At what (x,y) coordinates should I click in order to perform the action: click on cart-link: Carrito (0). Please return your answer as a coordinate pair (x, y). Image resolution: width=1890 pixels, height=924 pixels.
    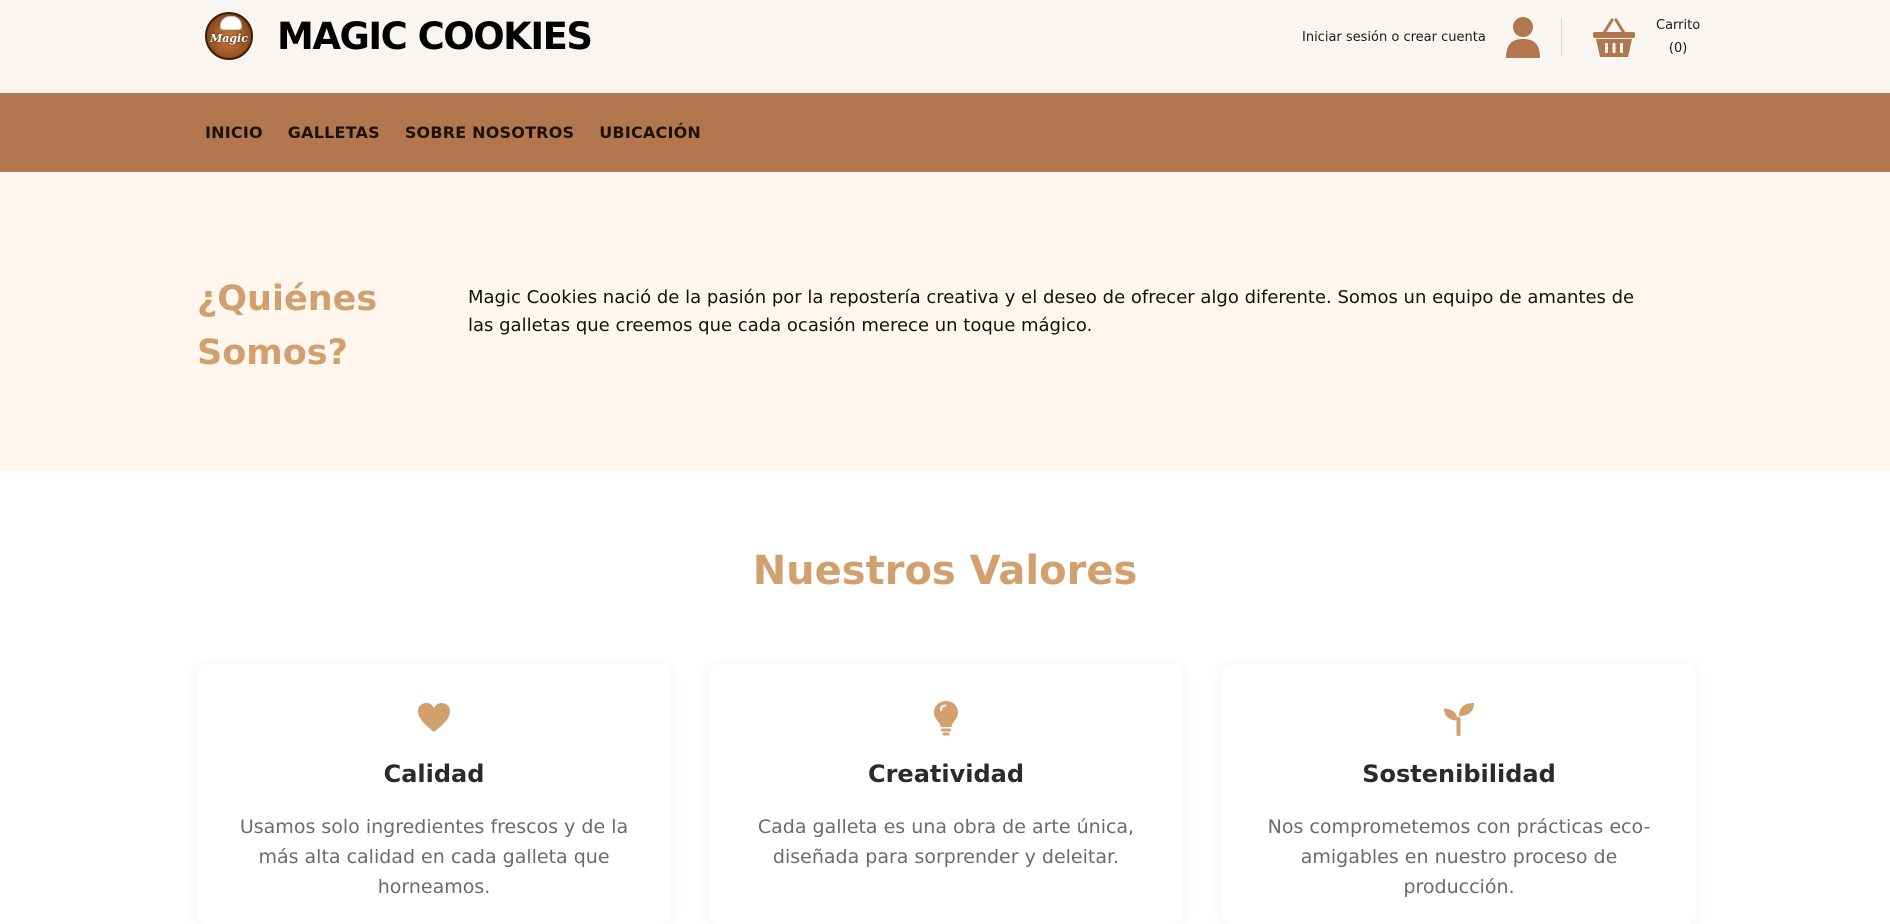
    Looking at the image, I should click on (1646, 37).